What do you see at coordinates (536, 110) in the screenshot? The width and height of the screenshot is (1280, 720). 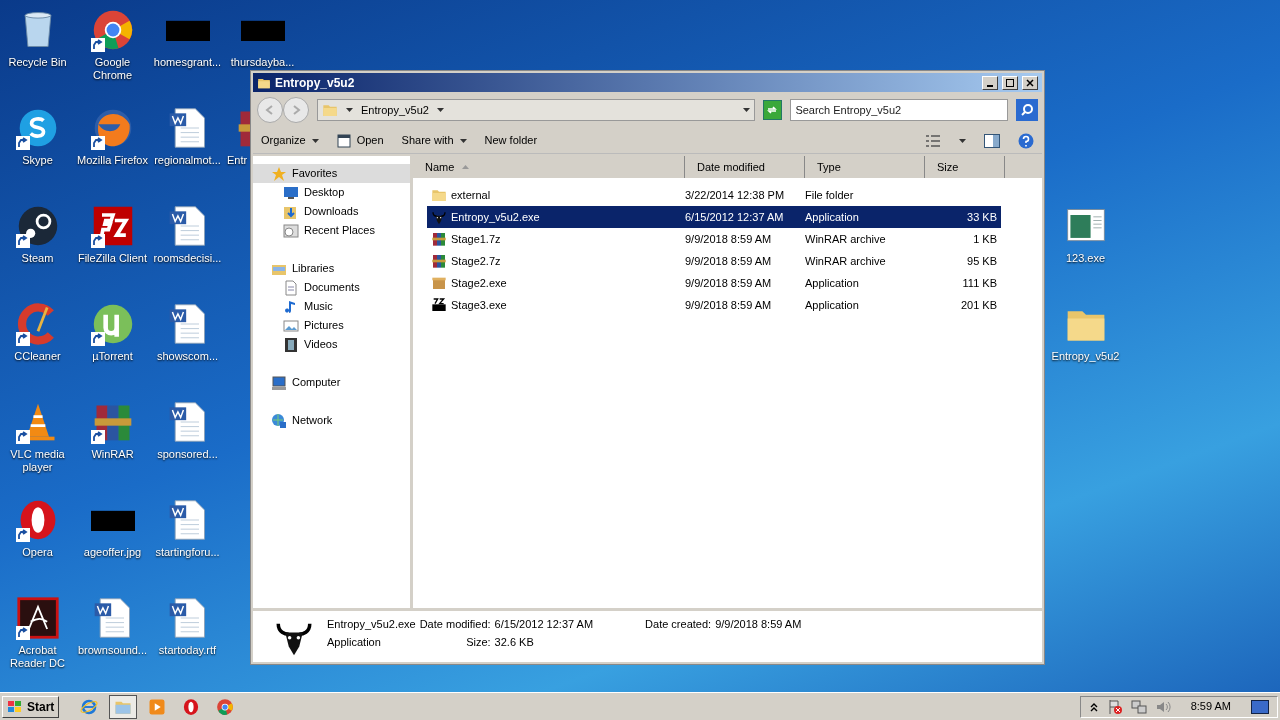 I see `address-bar: Entropy_v5u2` at bounding box center [536, 110].